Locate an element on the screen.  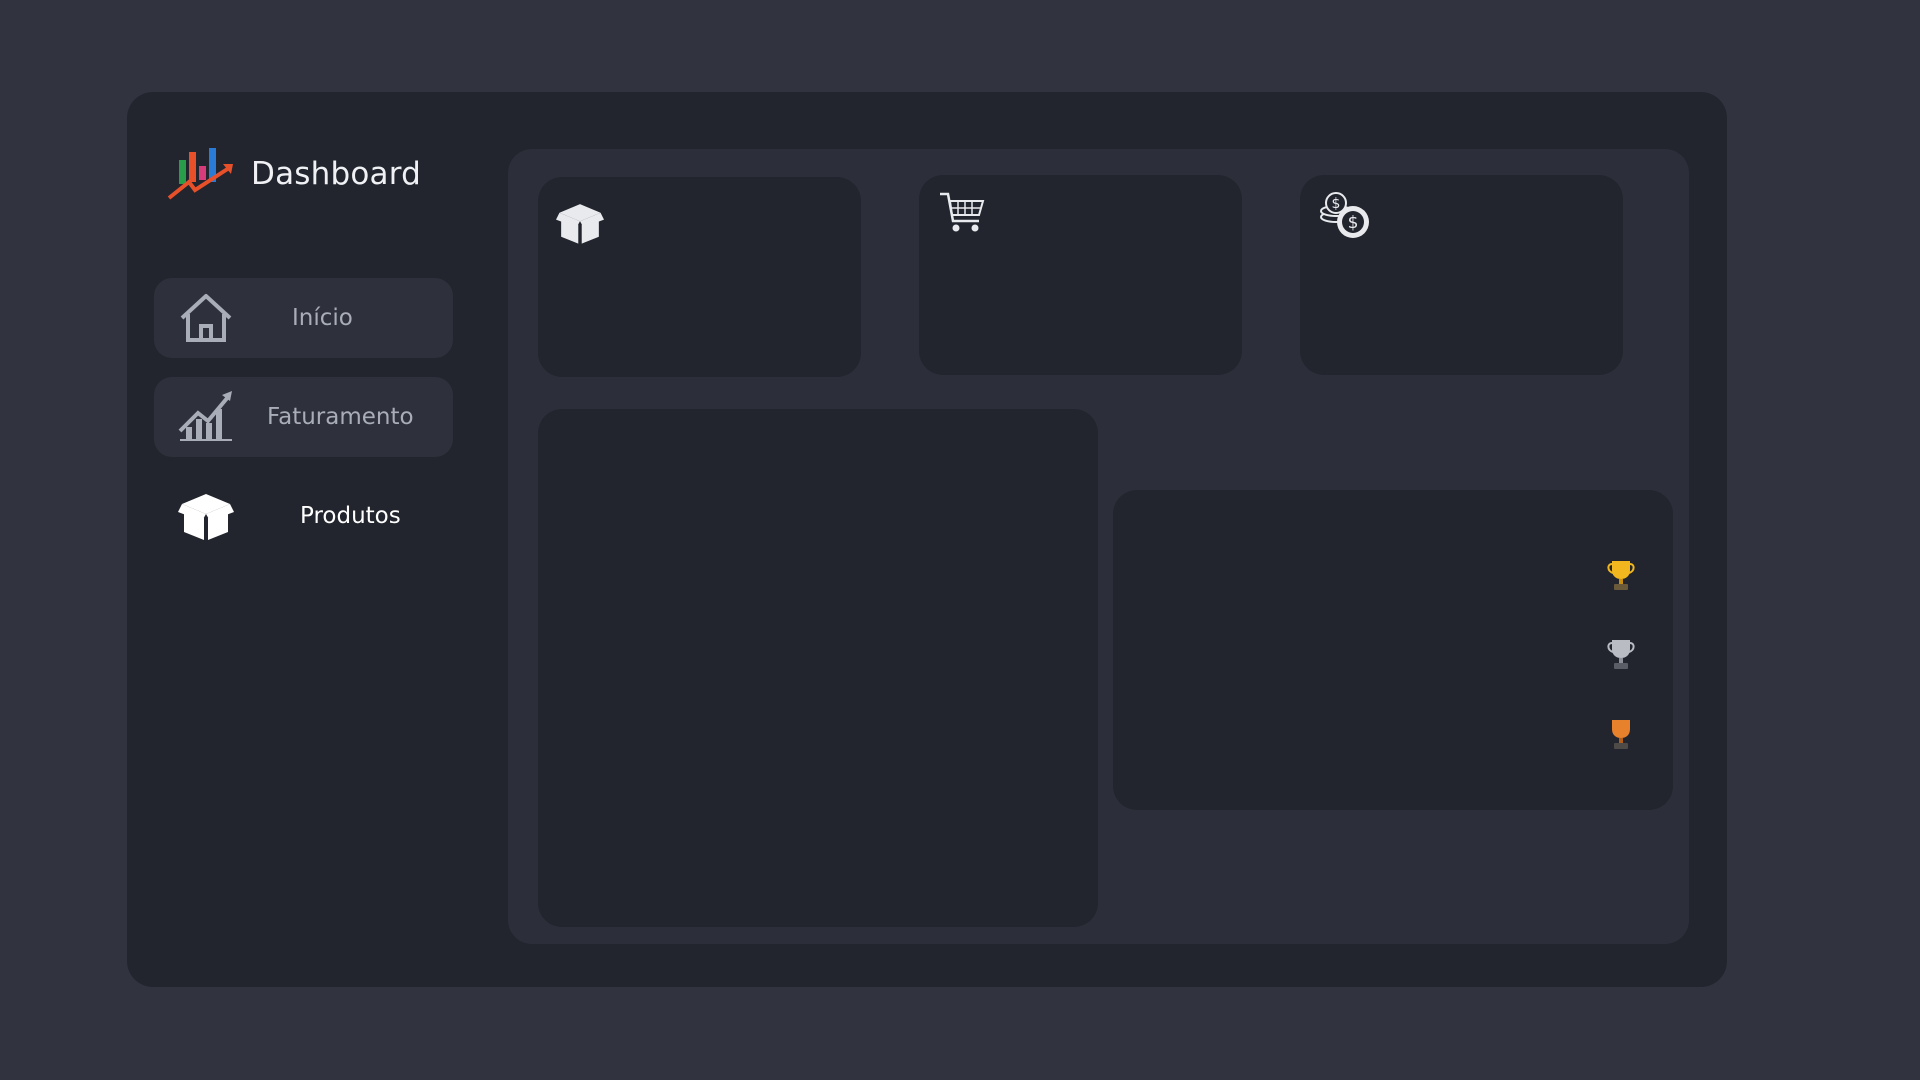
sidebar-item-label: Faturamento is located at coordinates (340, 417).